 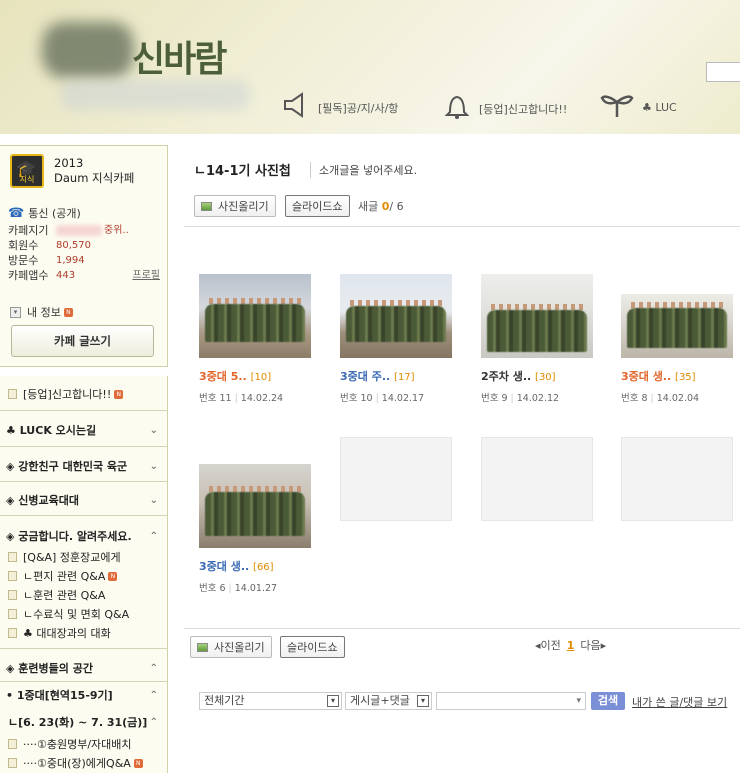 I want to click on dropdown-icon: ▾, so click(x=333, y=701).